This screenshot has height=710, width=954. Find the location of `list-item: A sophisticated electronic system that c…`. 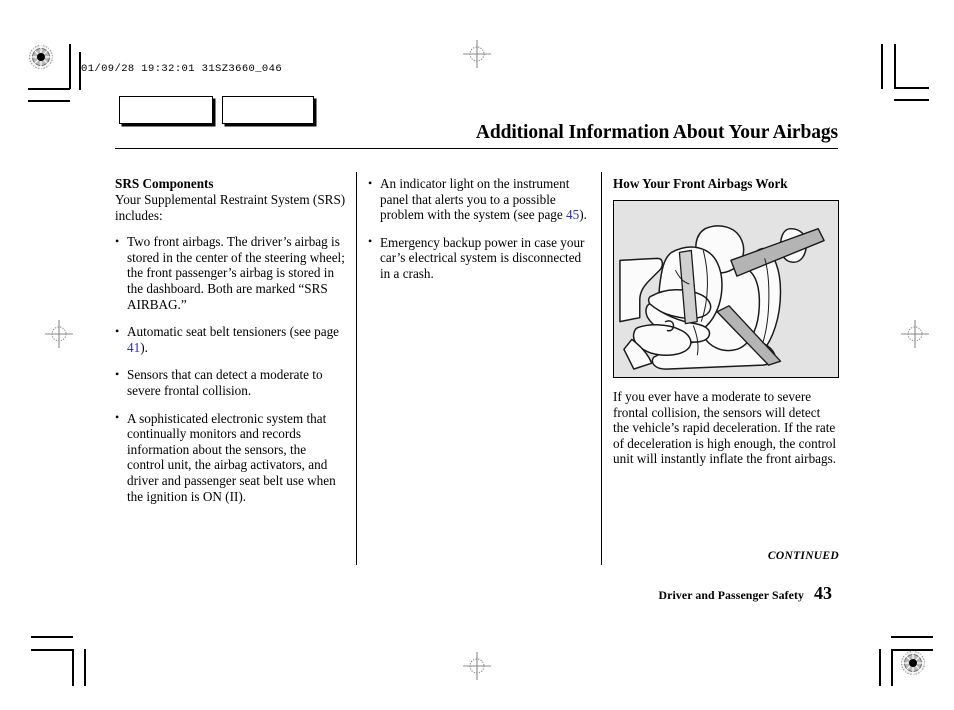

list-item: A sophisticated electronic system that c… is located at coordinates (230, 457).